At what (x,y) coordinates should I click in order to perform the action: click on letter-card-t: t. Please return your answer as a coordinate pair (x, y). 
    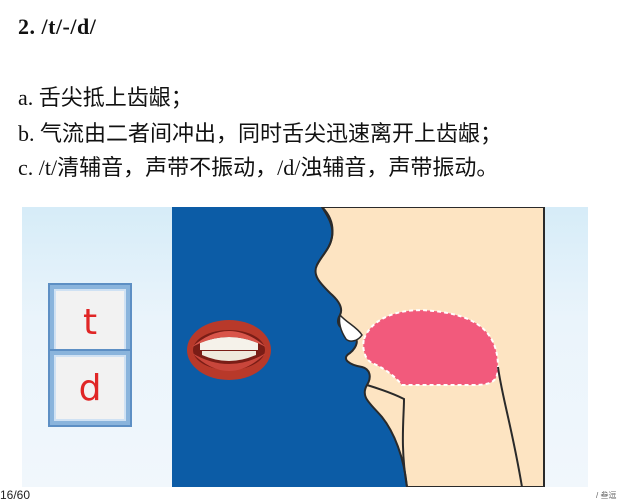
    Looking at the image, I should click on (90, 322).